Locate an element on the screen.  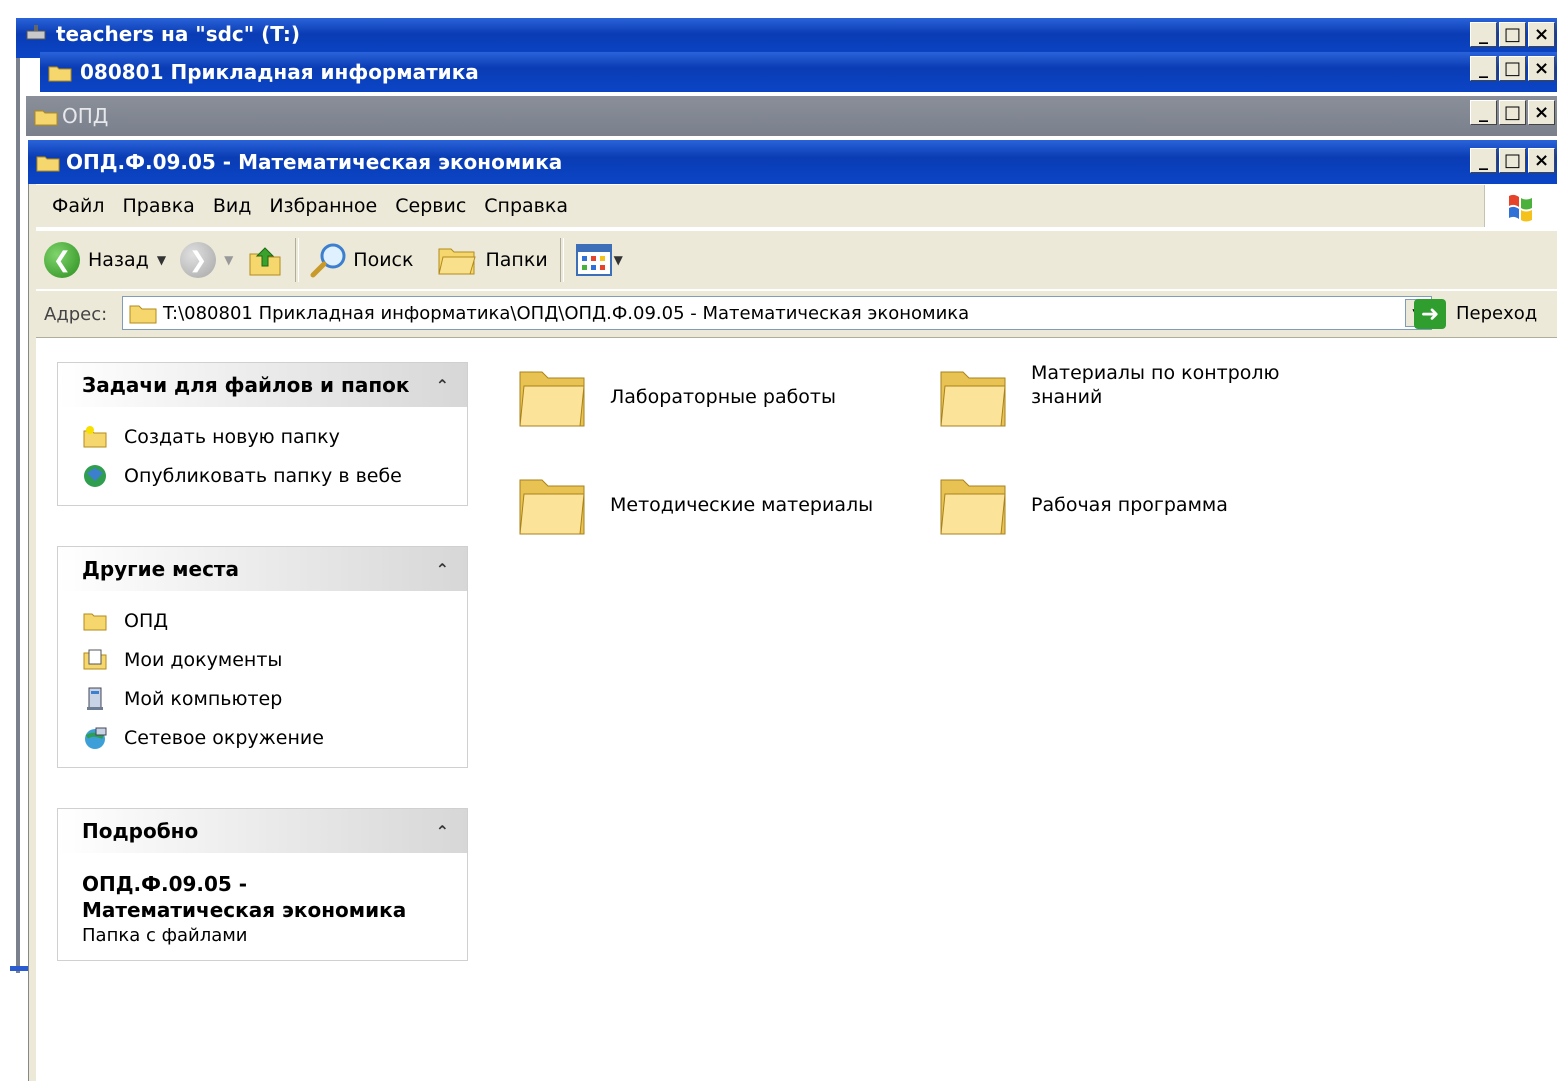
task-new-folder: Создать новую папку is located at coordinates (274, 436).